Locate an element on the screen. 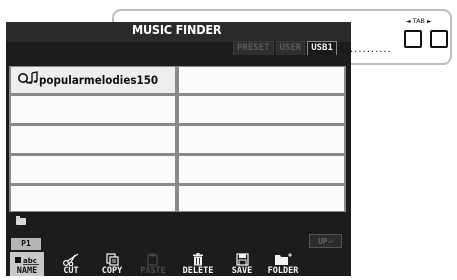  abc-icon: abc is located at coordinates (27, 259).